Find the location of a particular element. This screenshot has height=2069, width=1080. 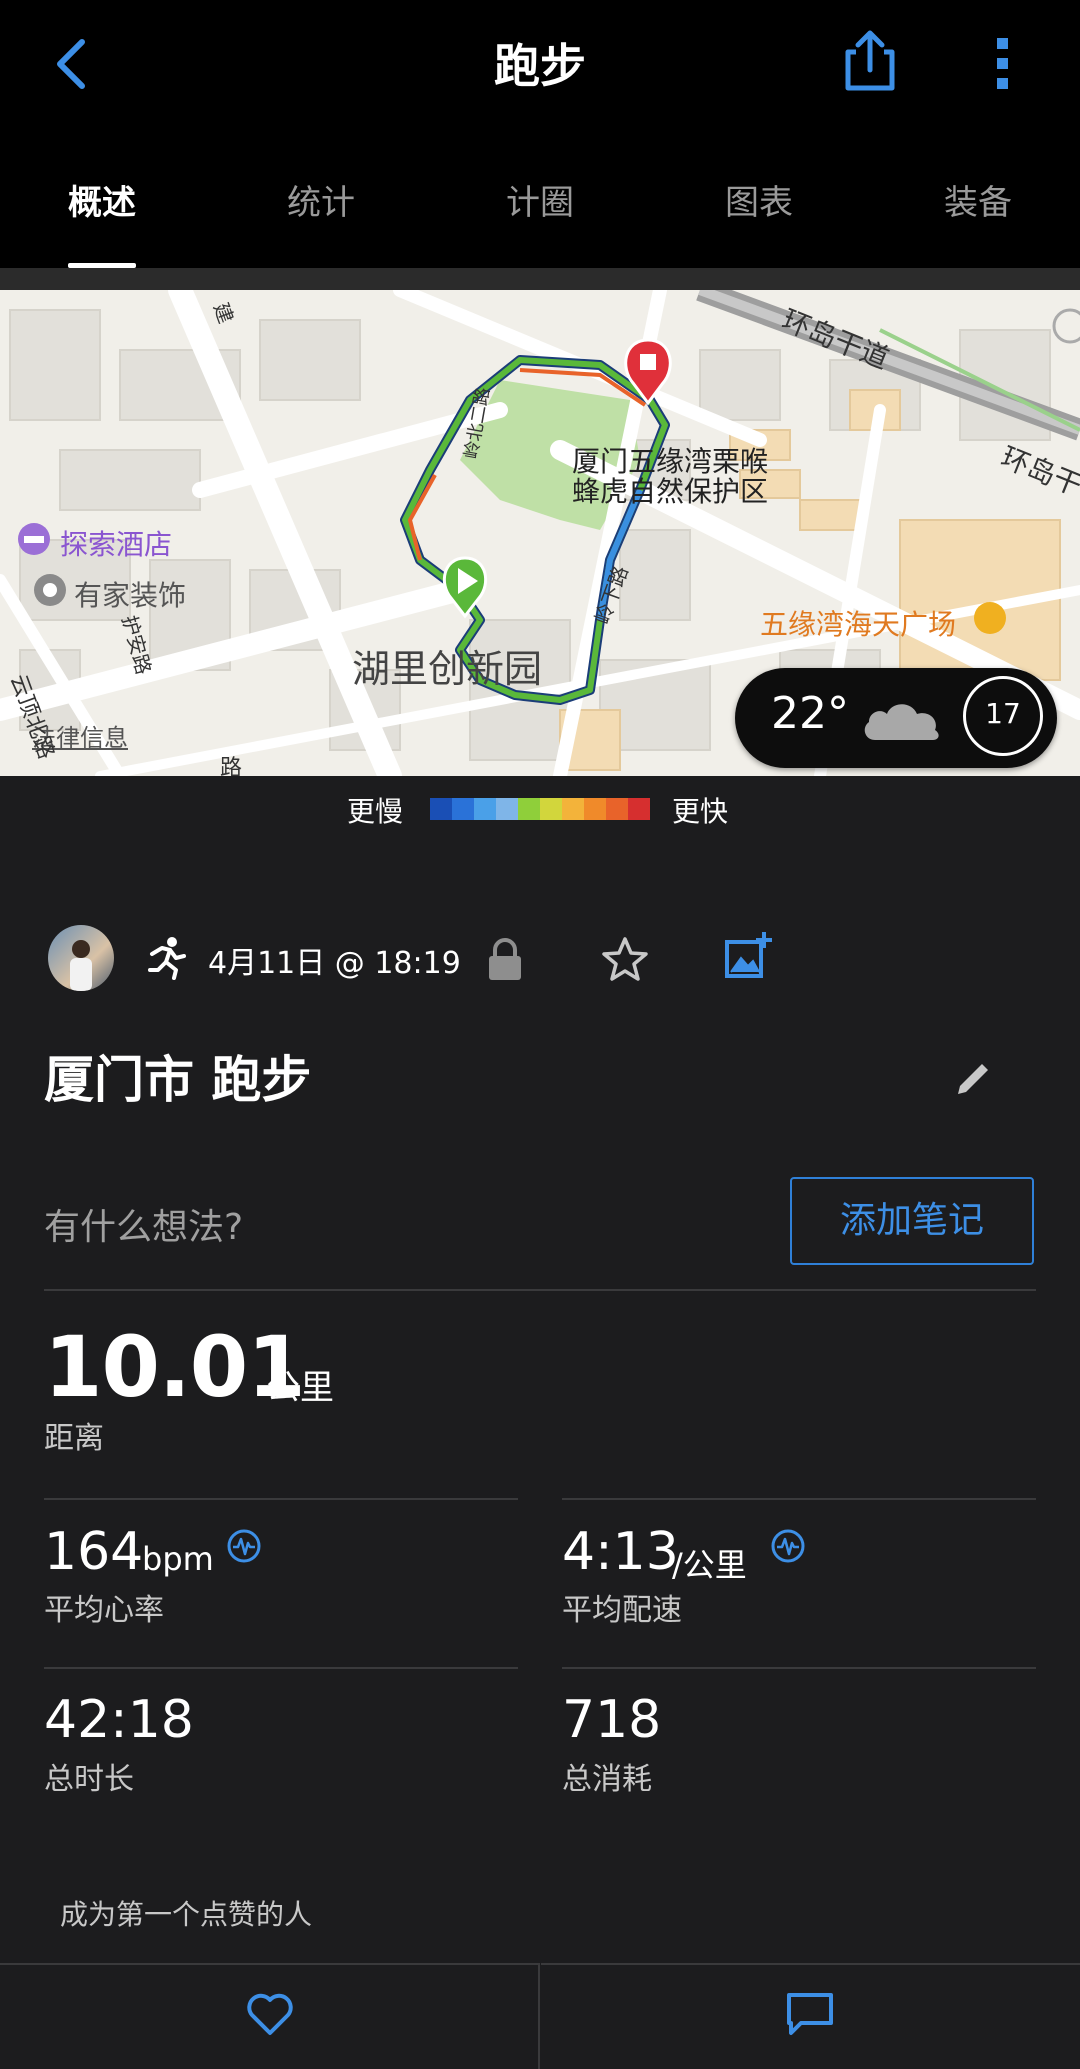

distance-unit: 公里 is located at coordinates (300, 1388).